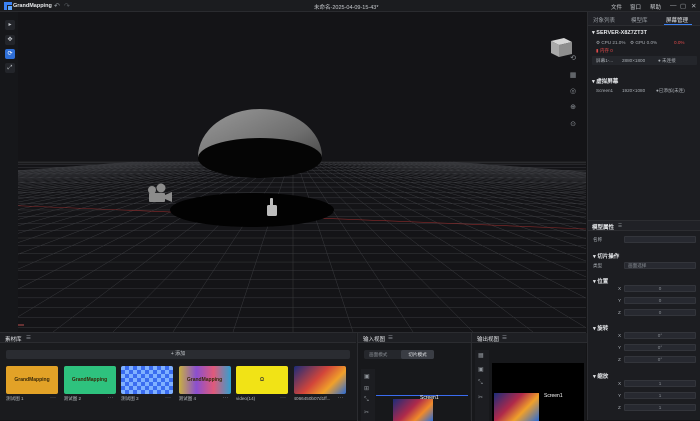  I want to click on select-tool-icon: ▸, so click(10, 25).